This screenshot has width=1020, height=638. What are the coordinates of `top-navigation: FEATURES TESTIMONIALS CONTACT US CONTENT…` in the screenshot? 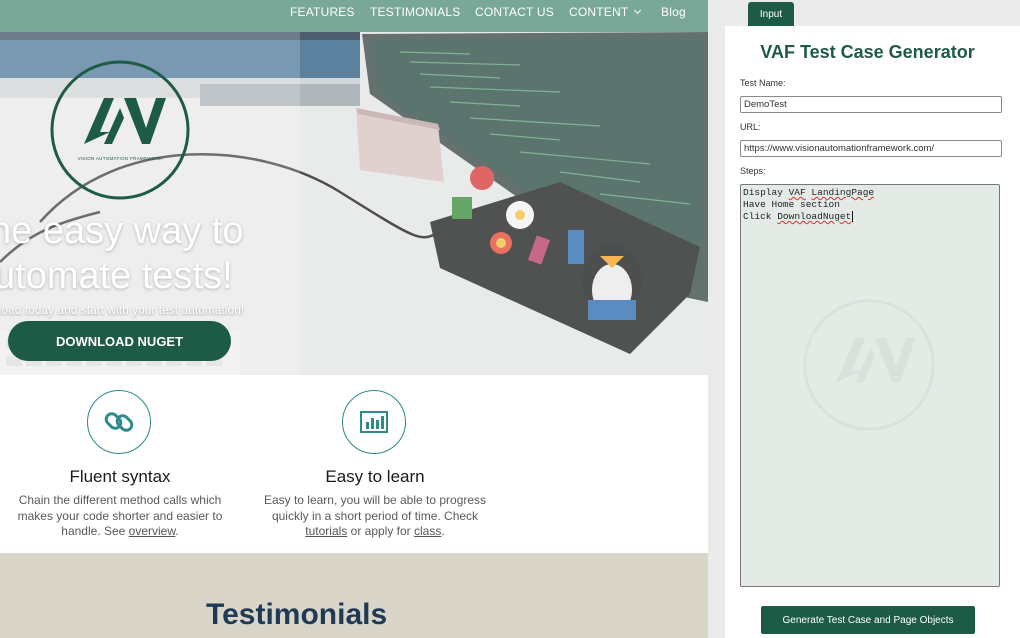 It's located at (354, 16).